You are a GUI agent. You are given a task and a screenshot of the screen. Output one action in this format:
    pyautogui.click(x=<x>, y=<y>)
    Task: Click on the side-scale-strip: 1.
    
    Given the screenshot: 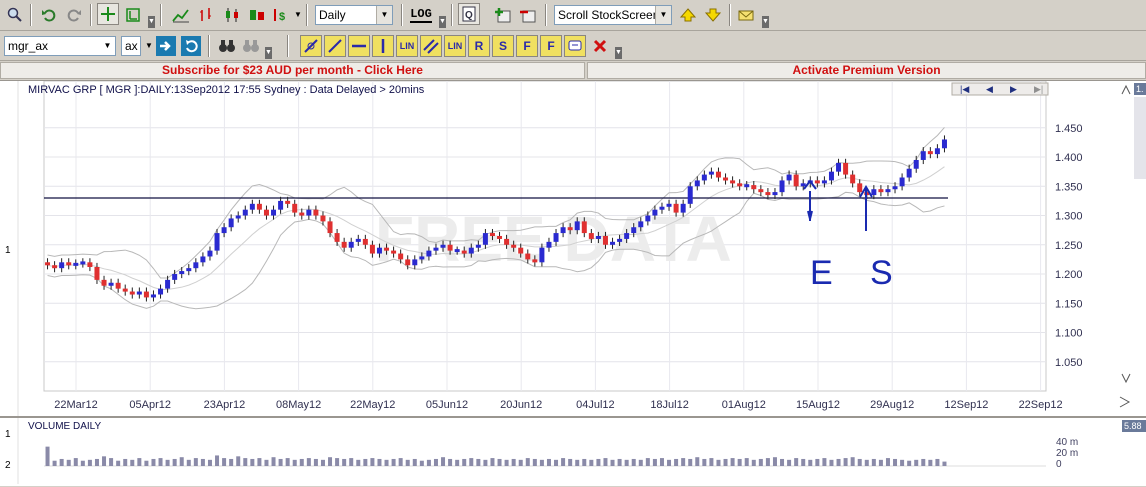 What is the action you would take?
    pyautogui.click(x=1140, y=131)
    